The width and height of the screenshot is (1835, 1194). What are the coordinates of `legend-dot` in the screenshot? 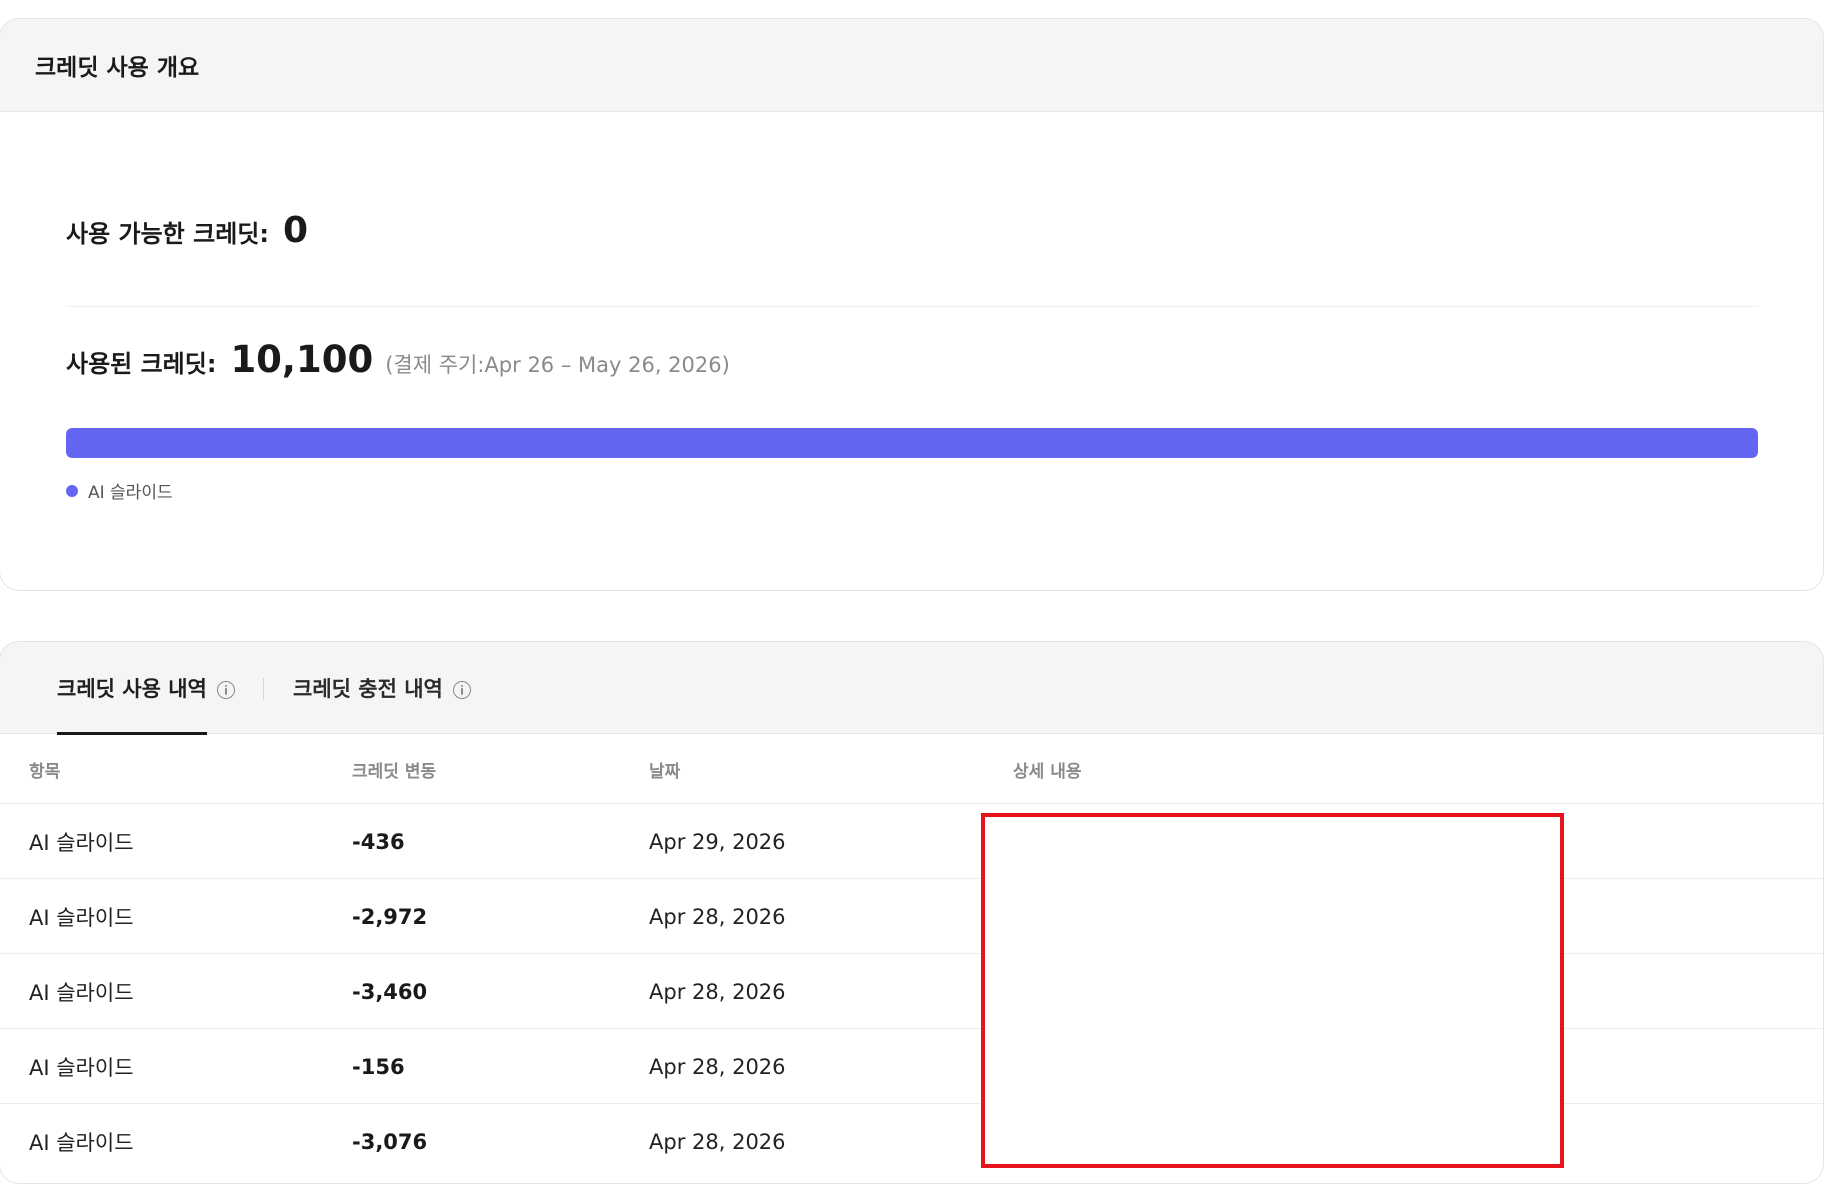 It's located at (72, 490).